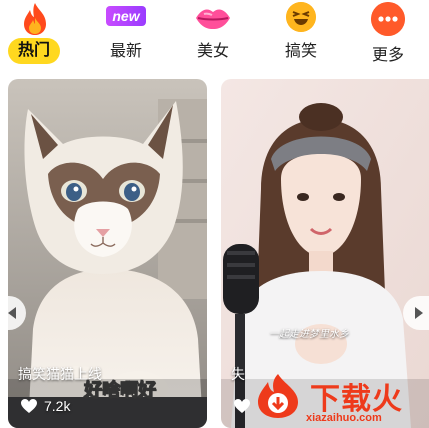 Image resolution: width=429 pixels, height=428 pixels. What do you see at coordinates (57, 406) in the screenshot?
I see `like-count-value: 7.2k` at bounding box center [57, 406].